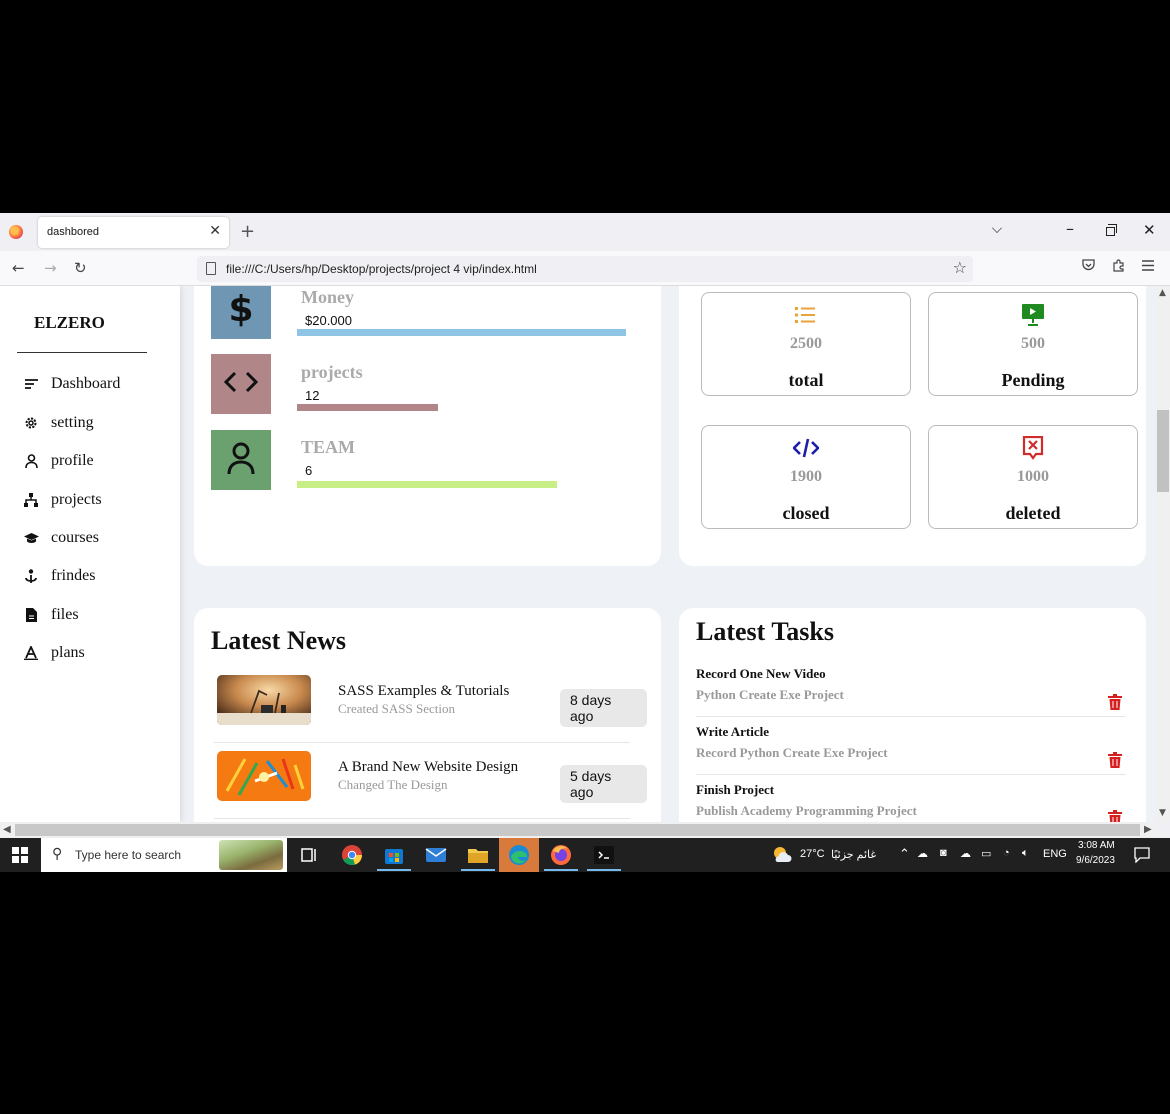 The height and width of the screenshot is (1114, 1170). What do you see at coordinates (911, 774) in the screenshot?
I see `task-divider` at bounding box center [911, 774].